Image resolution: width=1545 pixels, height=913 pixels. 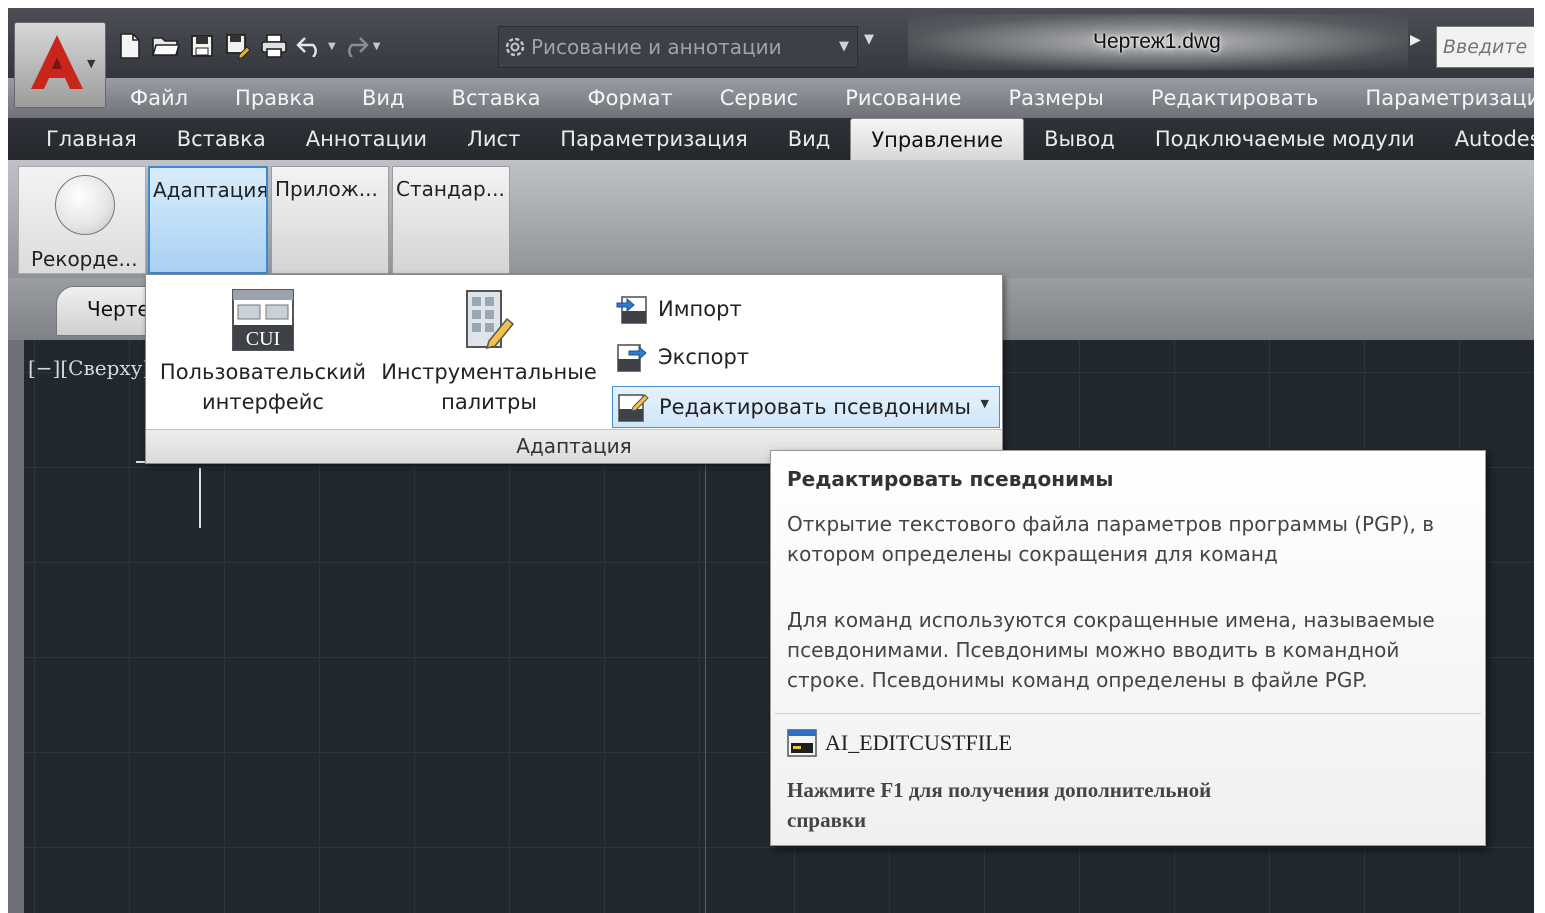 I want to click on panel-customization: Адаптация, so click(x=208, y=220).